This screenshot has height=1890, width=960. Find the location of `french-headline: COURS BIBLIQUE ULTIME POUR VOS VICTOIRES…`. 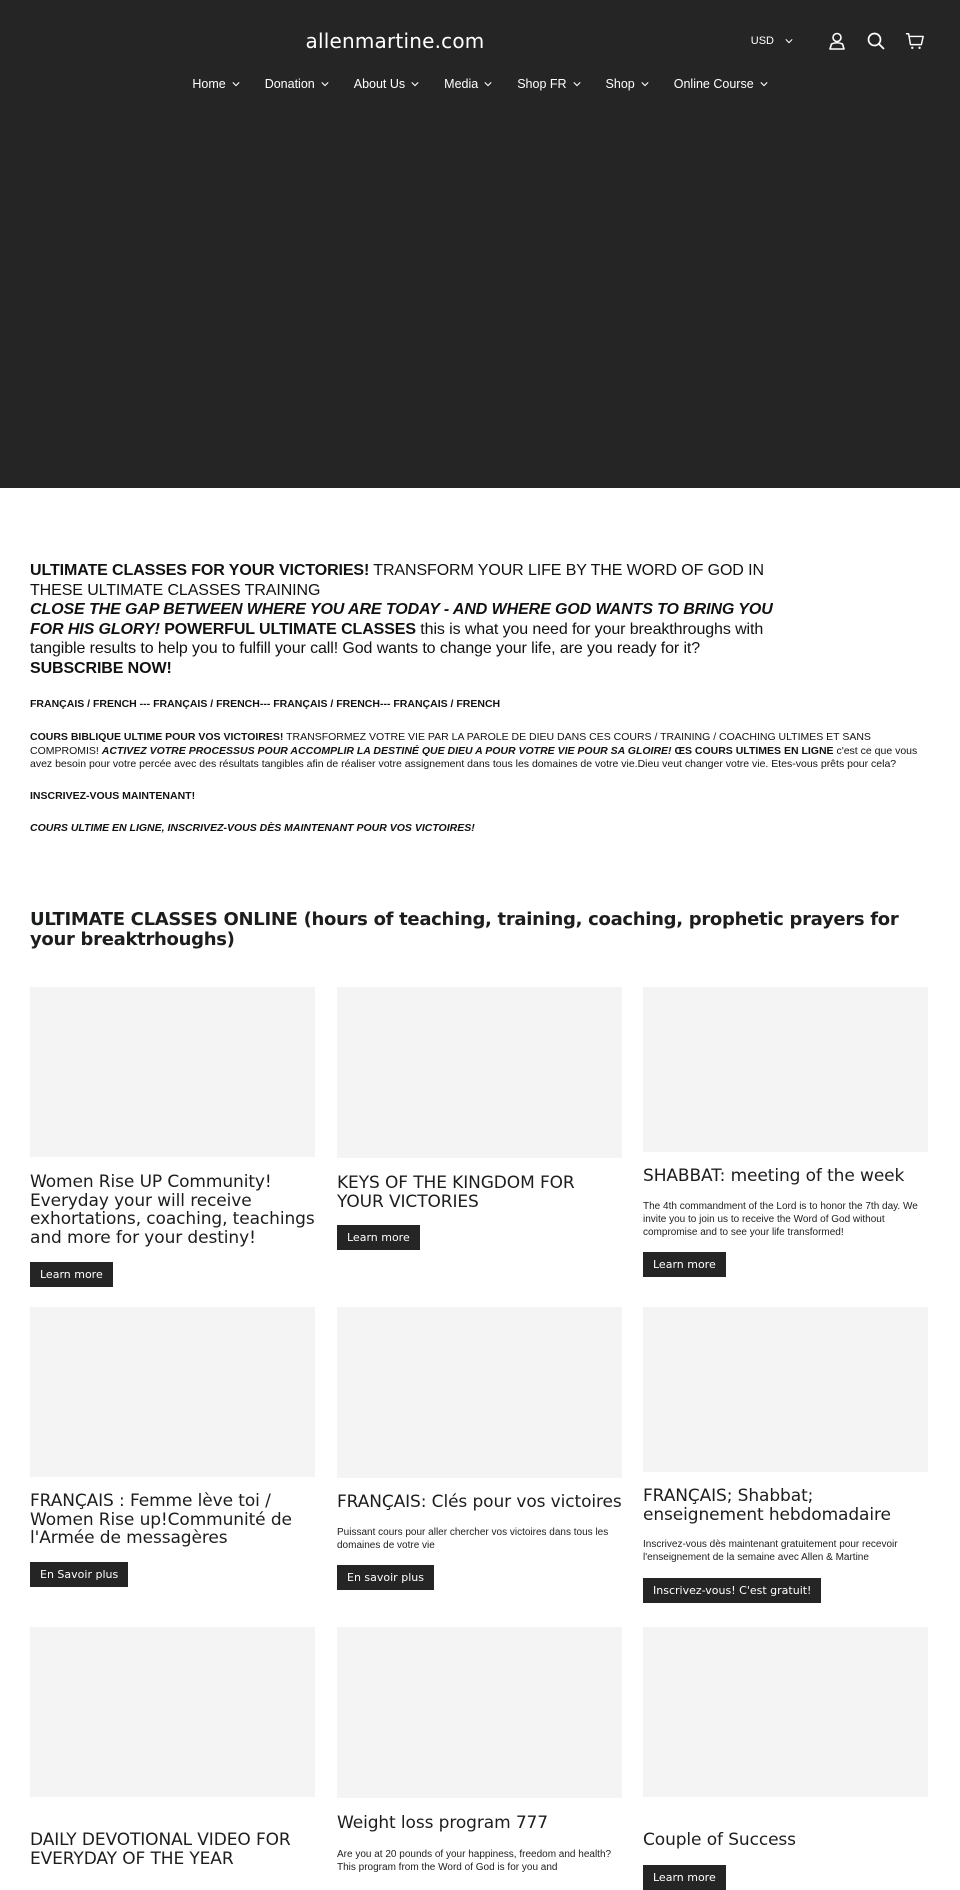

french-headline: COURS BIBLIQUE ULTIME POUR VOS VICTOIRES… is located at coordinates (157, 737).